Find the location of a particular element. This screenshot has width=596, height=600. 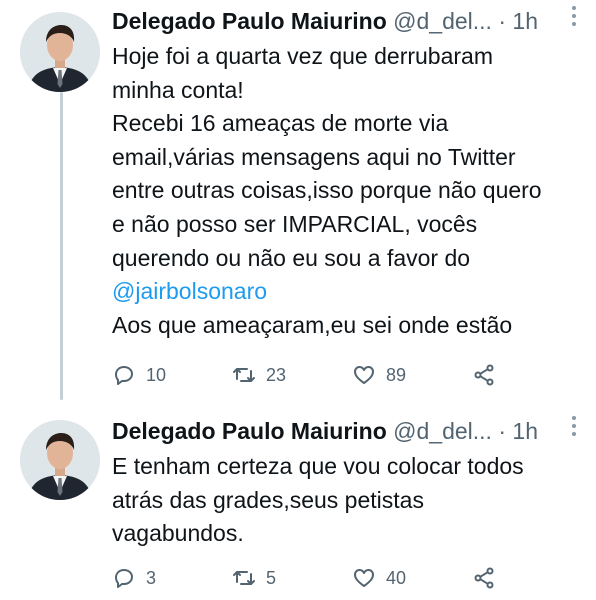

reply-count: 10 is located at coordinates (156, 374).